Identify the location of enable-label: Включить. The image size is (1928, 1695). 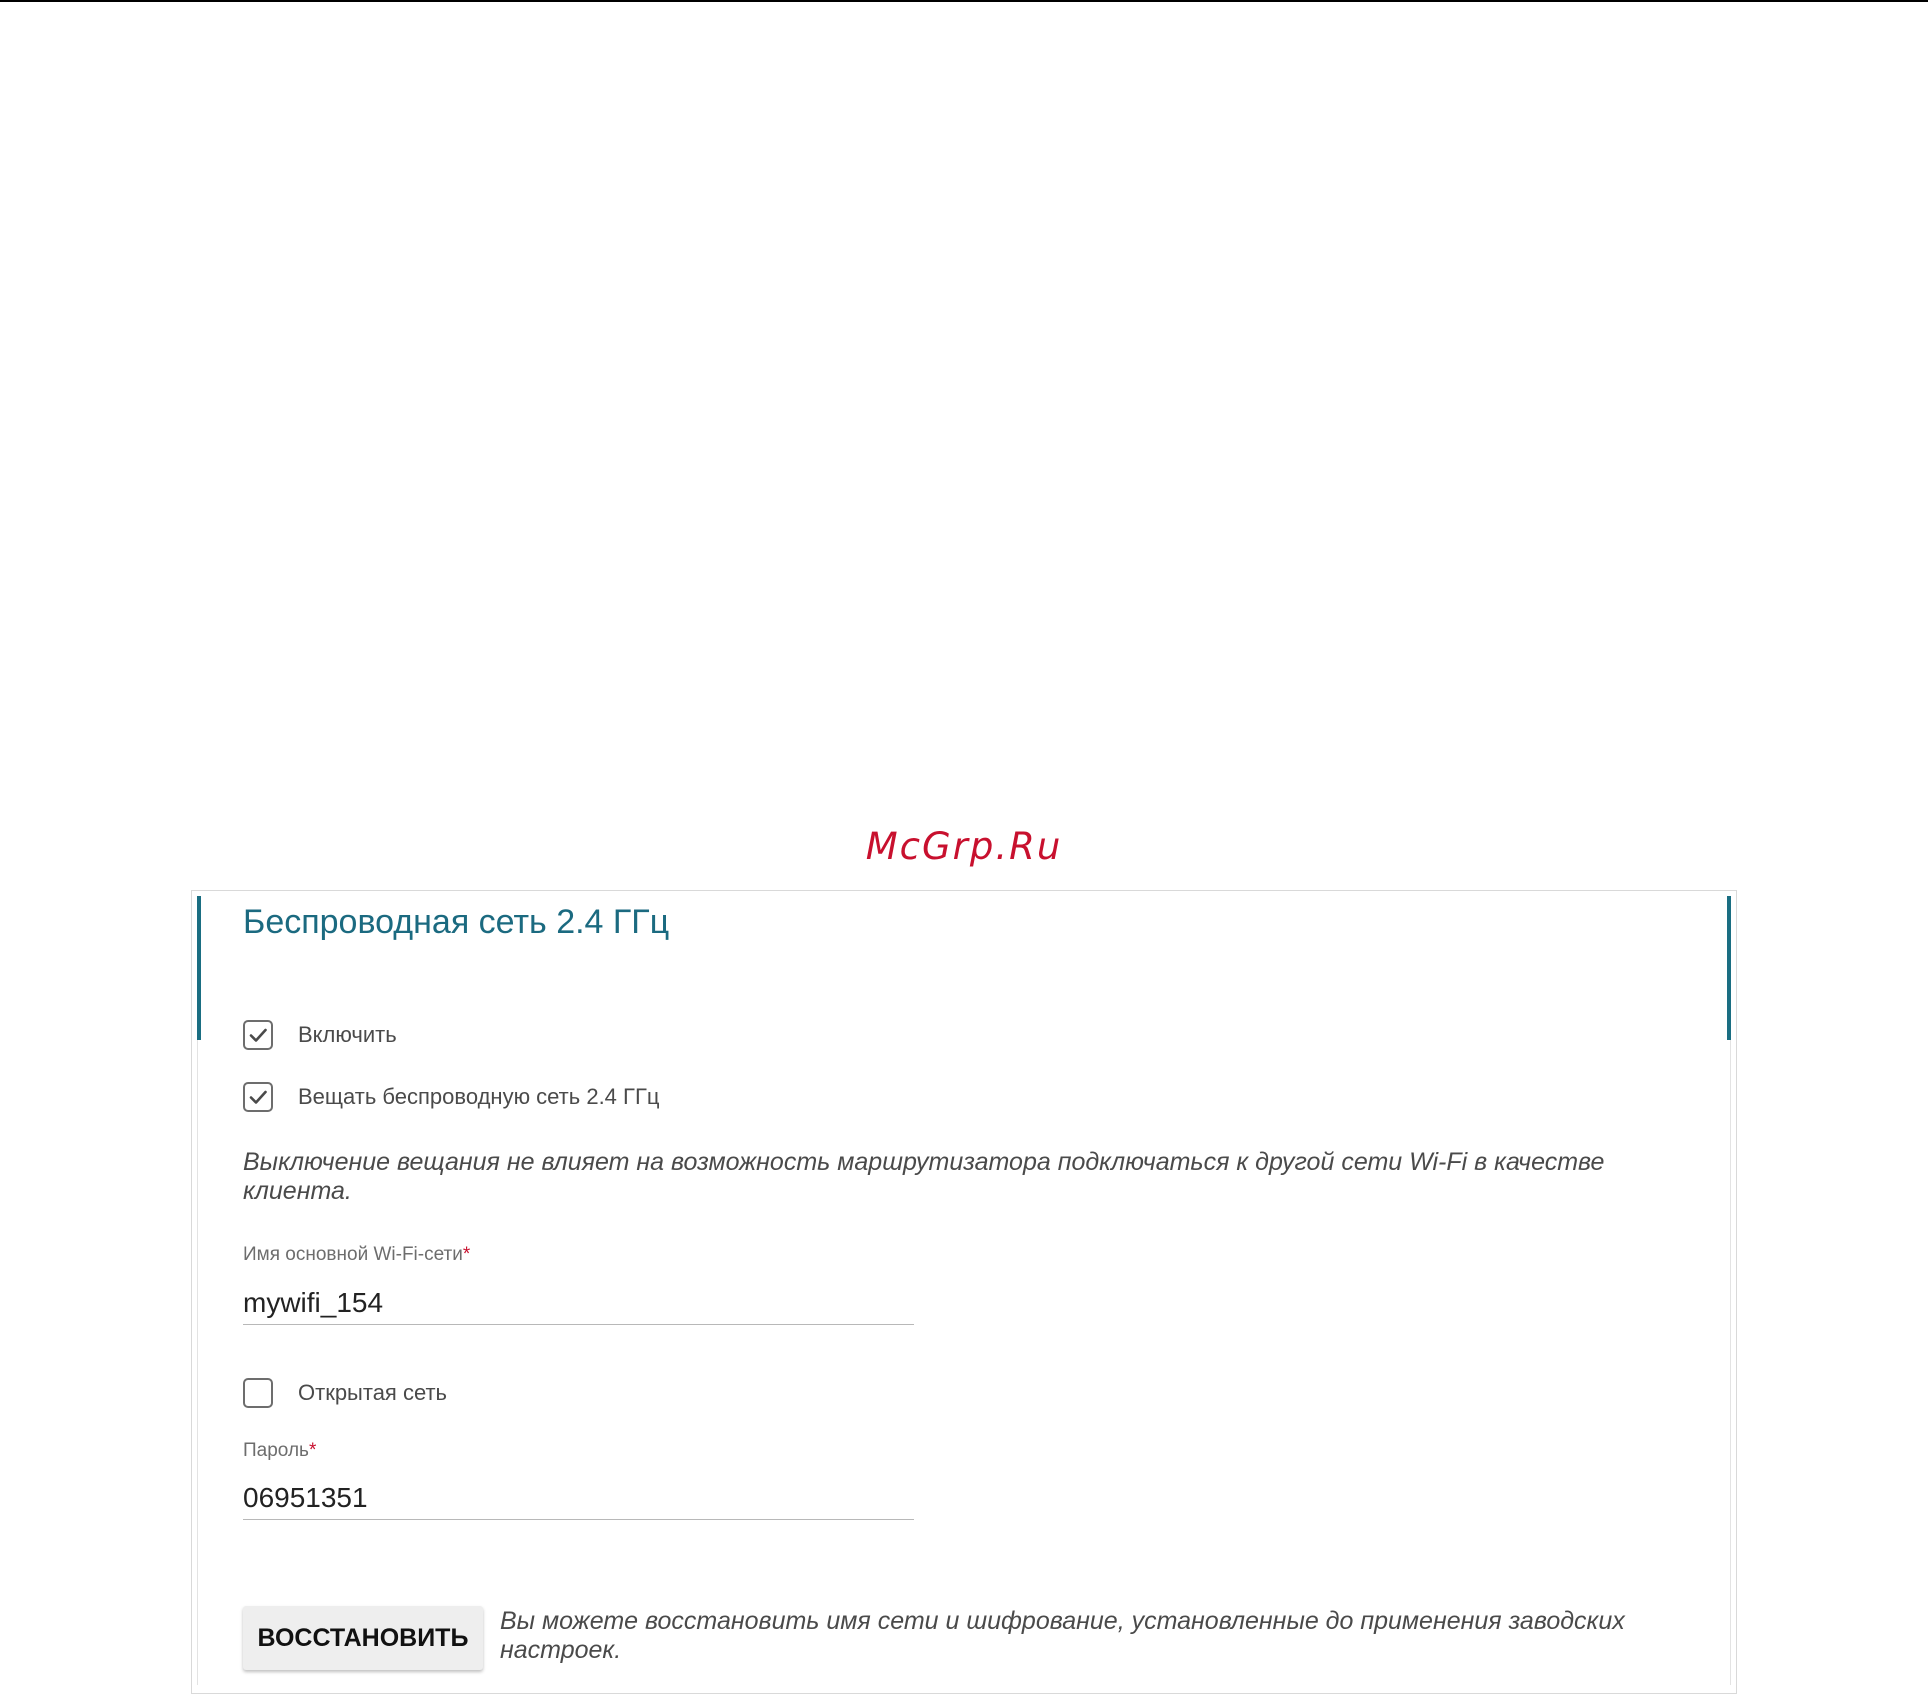
(347, 1034).